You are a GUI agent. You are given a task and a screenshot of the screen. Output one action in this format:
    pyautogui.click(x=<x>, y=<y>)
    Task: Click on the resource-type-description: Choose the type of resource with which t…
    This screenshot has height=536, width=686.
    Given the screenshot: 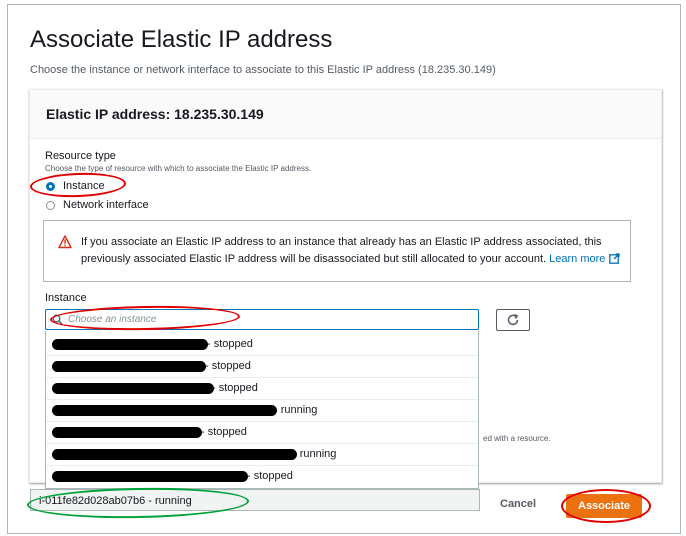 What is the action you would take?
    pyautogui.click(x=178, y=168)
    